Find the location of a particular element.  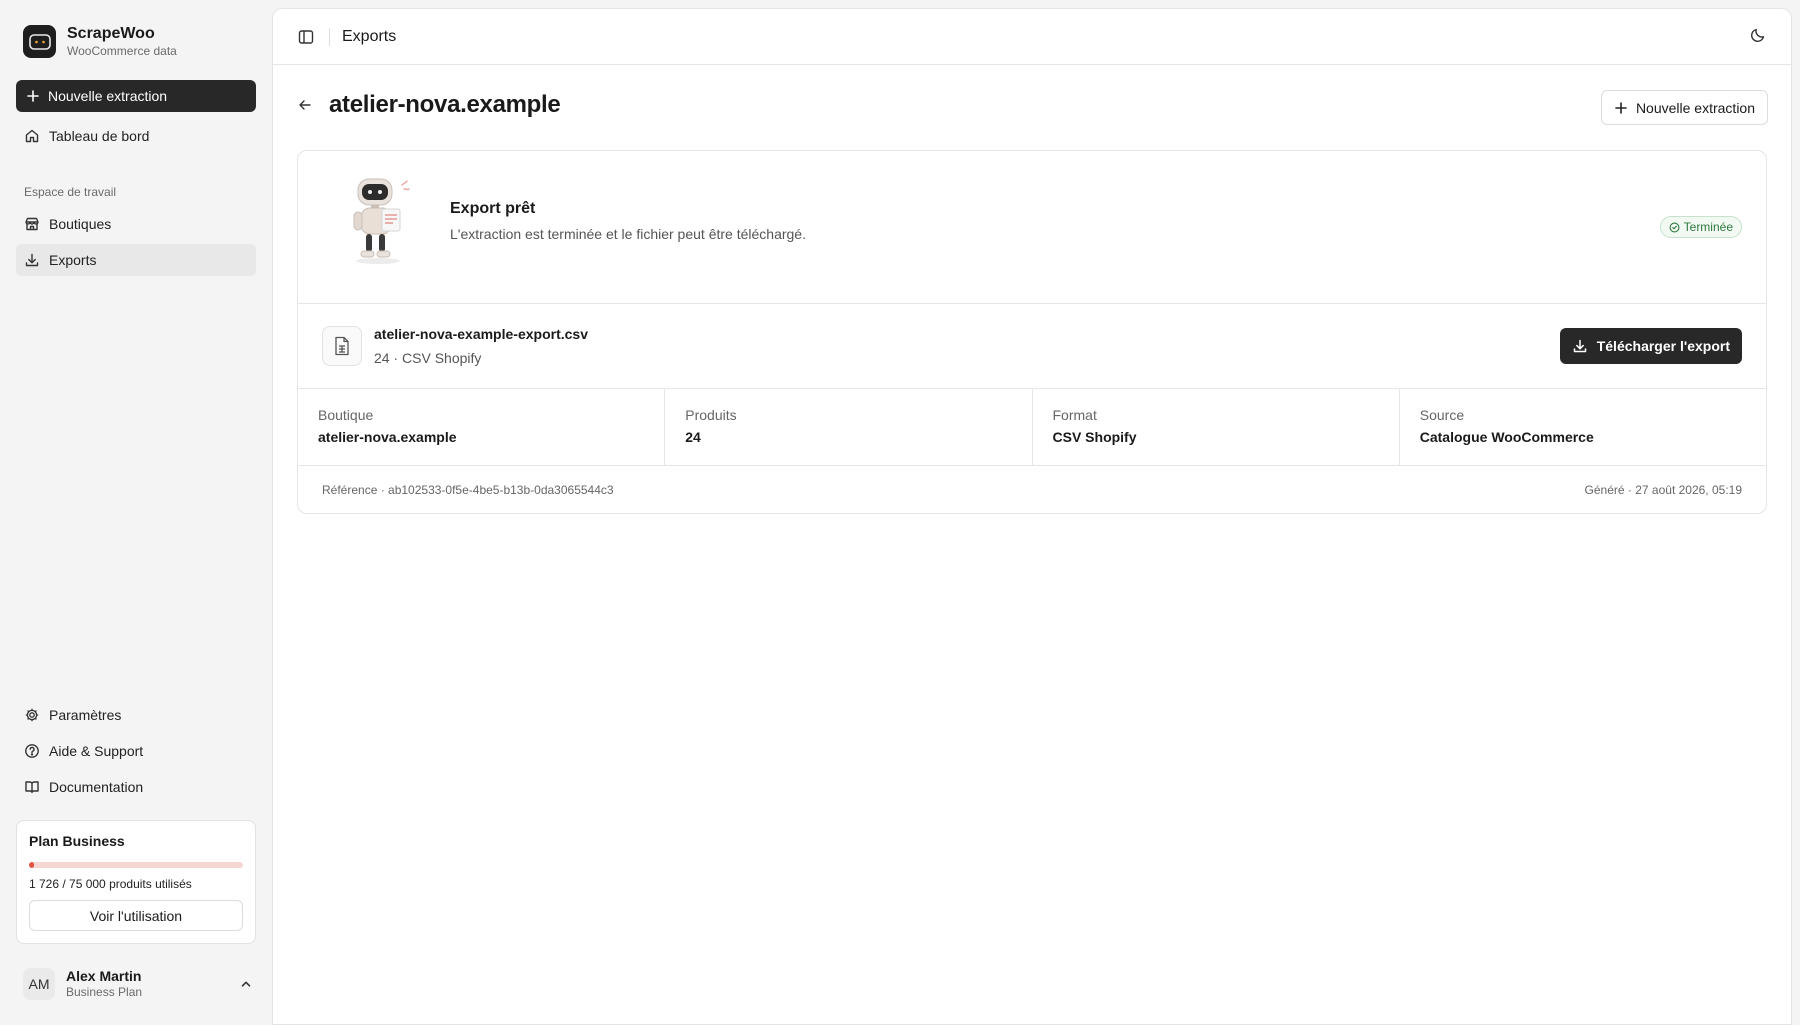

plan-usage-text: 1 726 / 75 000 produits utilisés is located at coordinates (110, 884).